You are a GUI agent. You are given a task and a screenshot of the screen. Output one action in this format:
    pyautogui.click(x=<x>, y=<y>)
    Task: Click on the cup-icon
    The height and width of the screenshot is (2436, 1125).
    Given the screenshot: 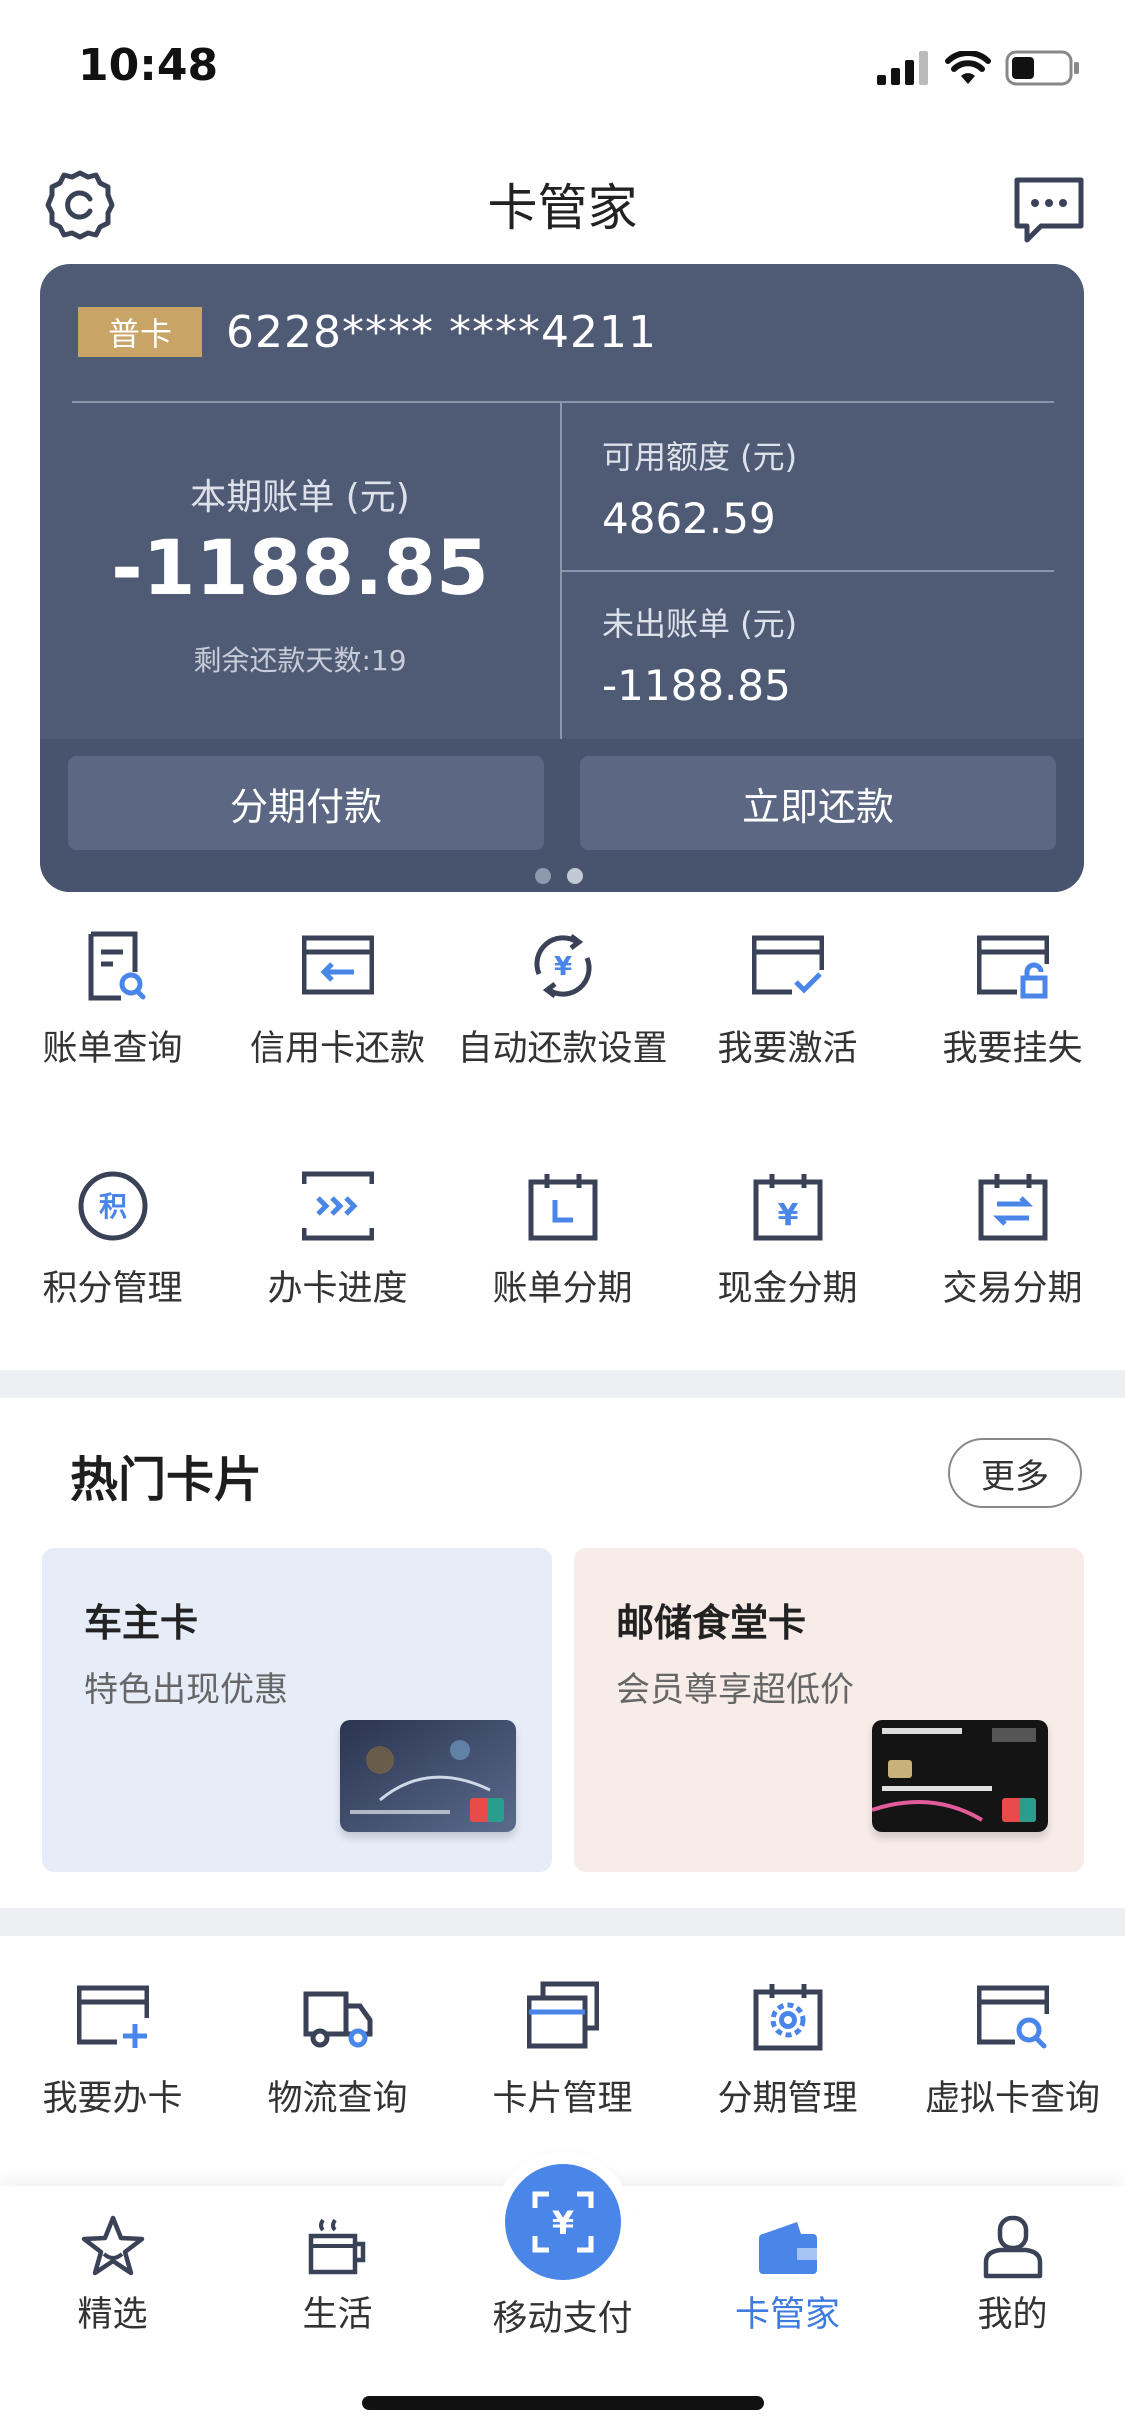 What is the action you would take?
    pyautogui.click(x=336, y=2246)
    